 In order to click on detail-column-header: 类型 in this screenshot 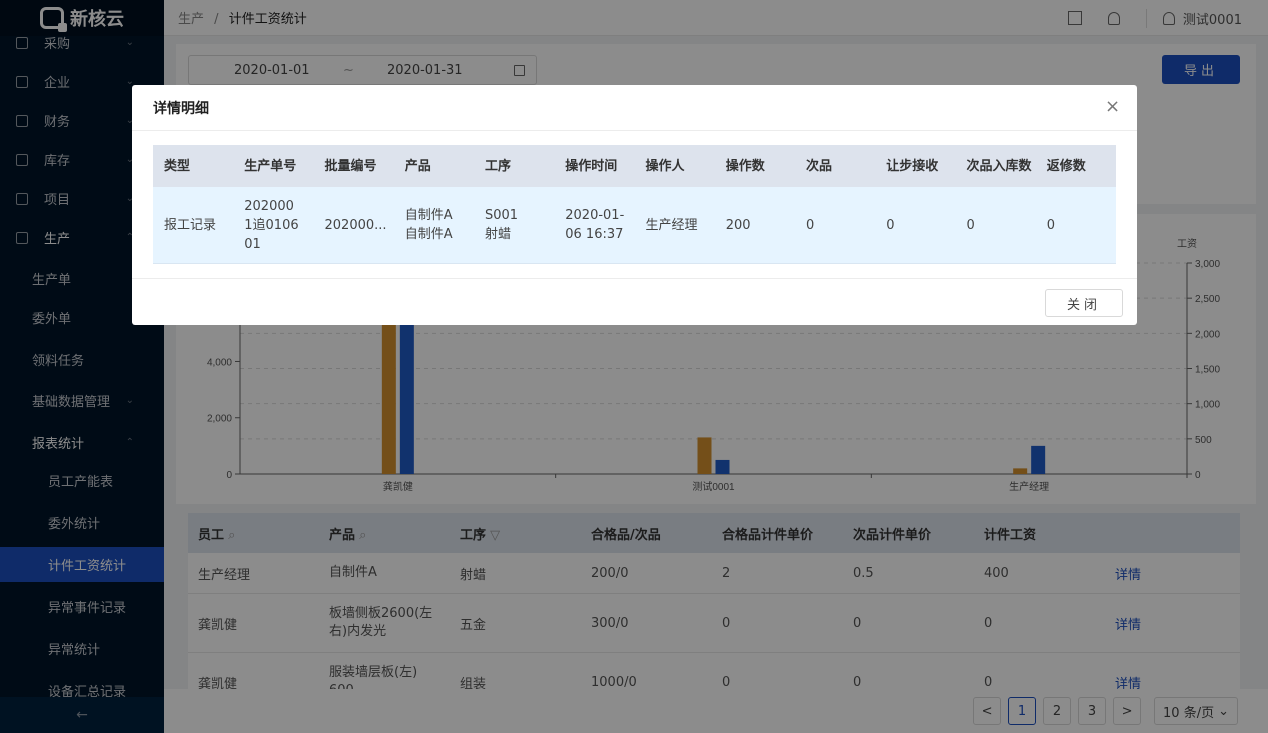, I will do `click(177, 166)`.